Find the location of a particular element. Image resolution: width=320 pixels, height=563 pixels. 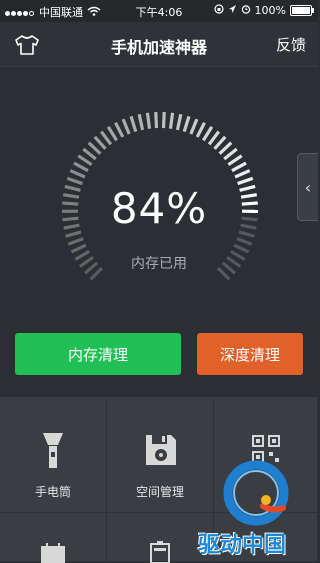

qr-code-icon is located at coordinates (266, 449).